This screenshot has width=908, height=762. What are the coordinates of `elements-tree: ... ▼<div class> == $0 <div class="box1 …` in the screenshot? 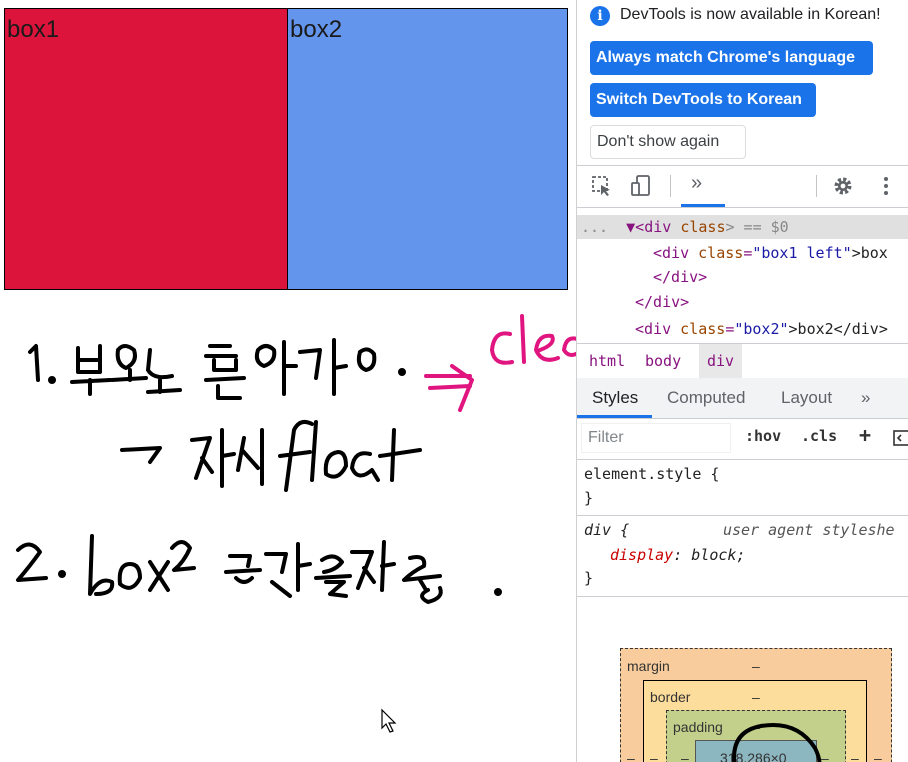 It's located at (742, 274).